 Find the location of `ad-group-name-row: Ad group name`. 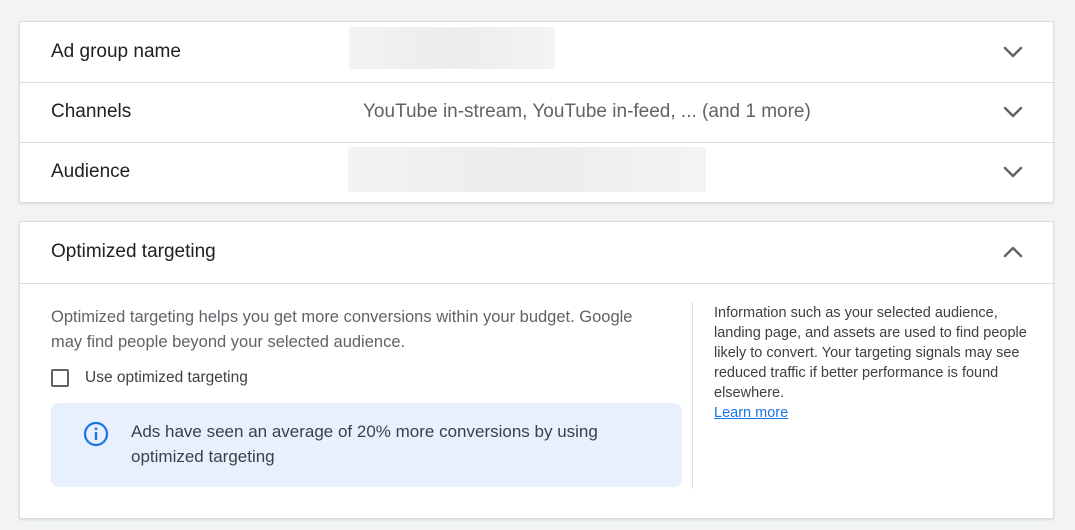

ad-group-name-row: Ad group name is located at coordinates (537, 52).